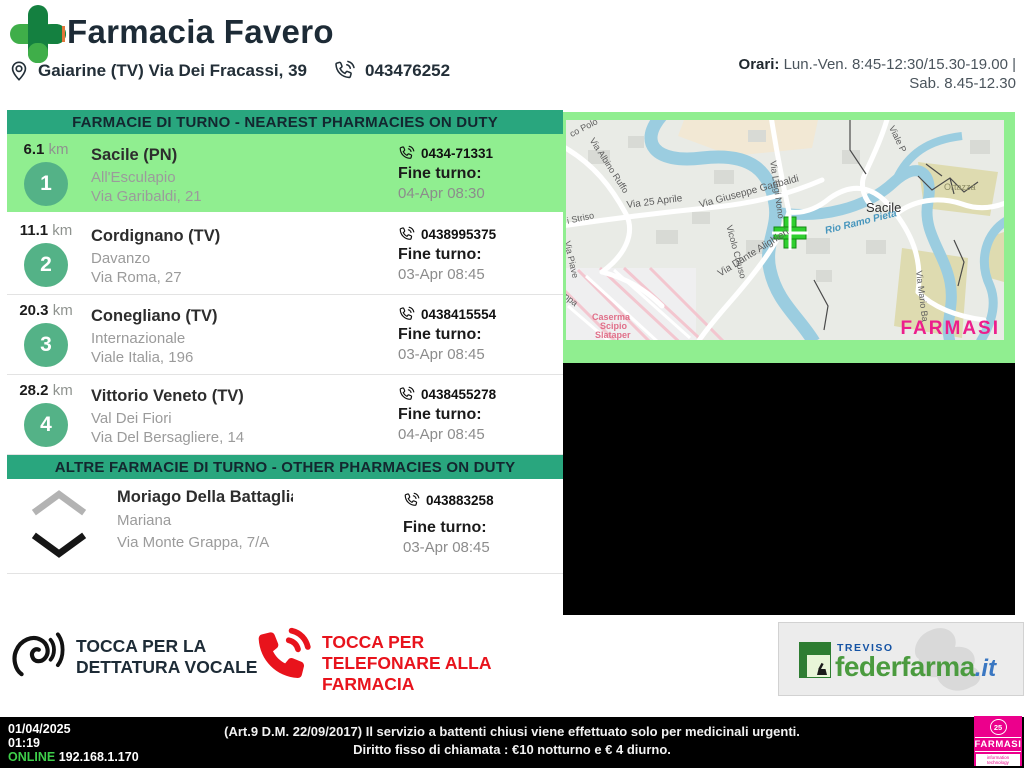 This screenshot has height=768, width=1024. Describe the element at coordinates (38, 34) in the screenshot. I see `pharmacy-cross-logo` at that location.